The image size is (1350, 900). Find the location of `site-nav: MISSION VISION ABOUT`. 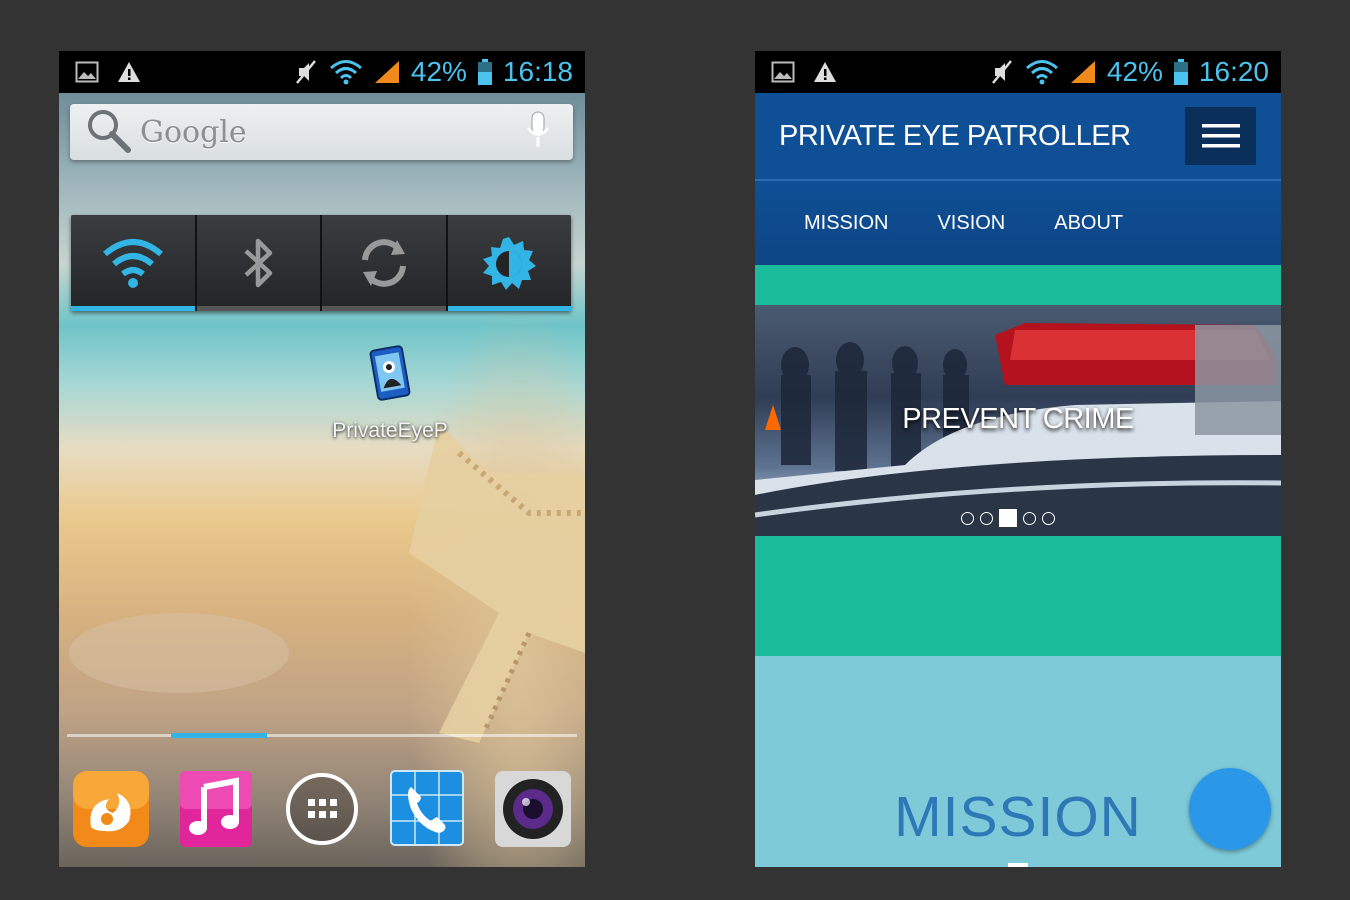

site-nav: MISSION VISION ABOUT is located at coordinates (1018, 223).